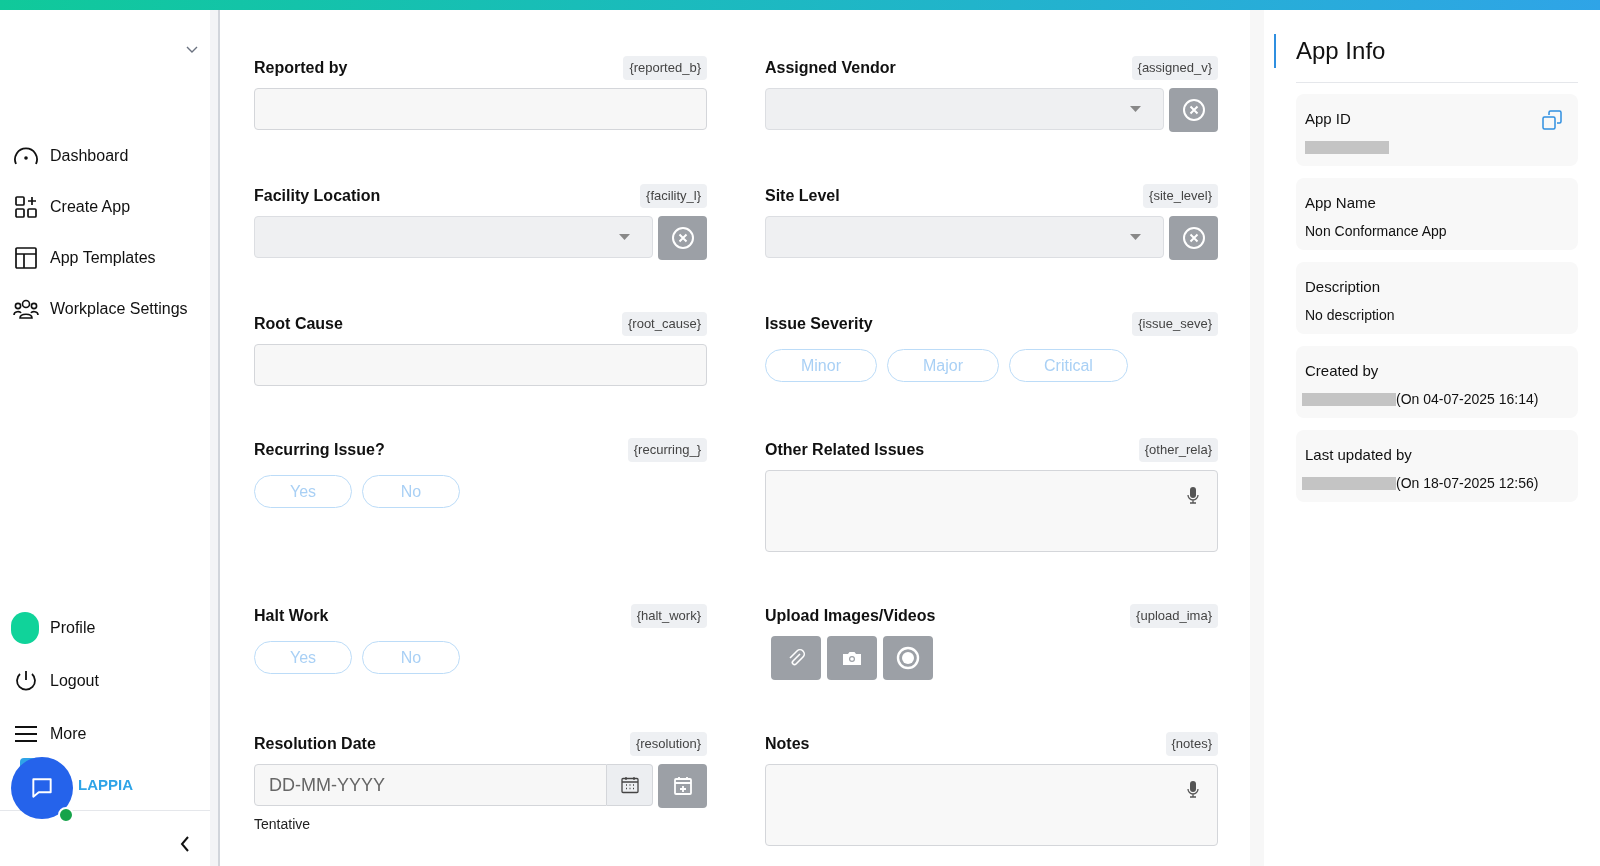 This screenshot has width=1600, height=866. Describe the element at coordinates (664, 324) in the screenshot. I see `field-tag: {root_cause}` at that location.